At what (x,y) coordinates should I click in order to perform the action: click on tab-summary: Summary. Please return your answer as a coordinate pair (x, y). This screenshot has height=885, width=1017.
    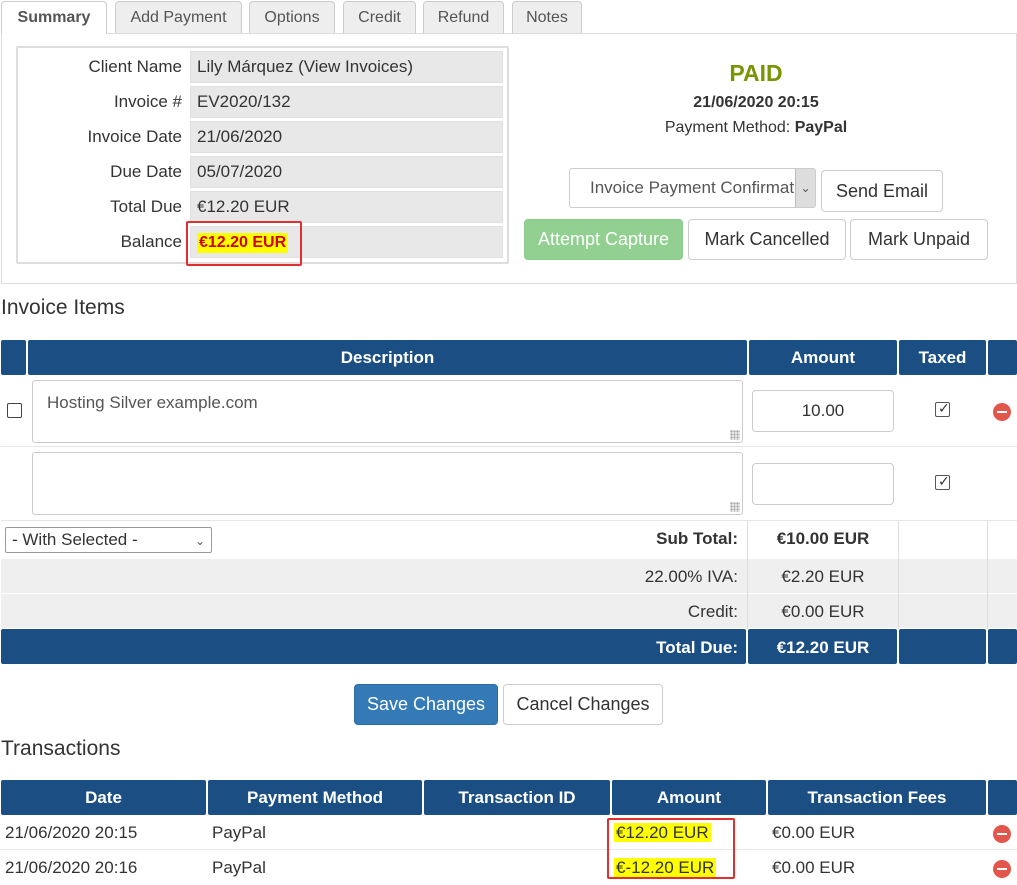
    Looking at the image, I should click on (54, 17).